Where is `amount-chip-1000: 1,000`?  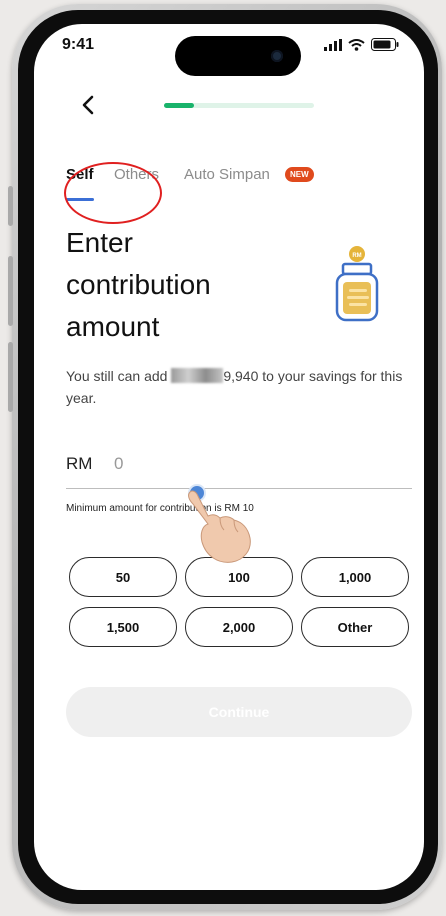
amount-chip-1000: 1,000 is located at coordinates (355, 577).